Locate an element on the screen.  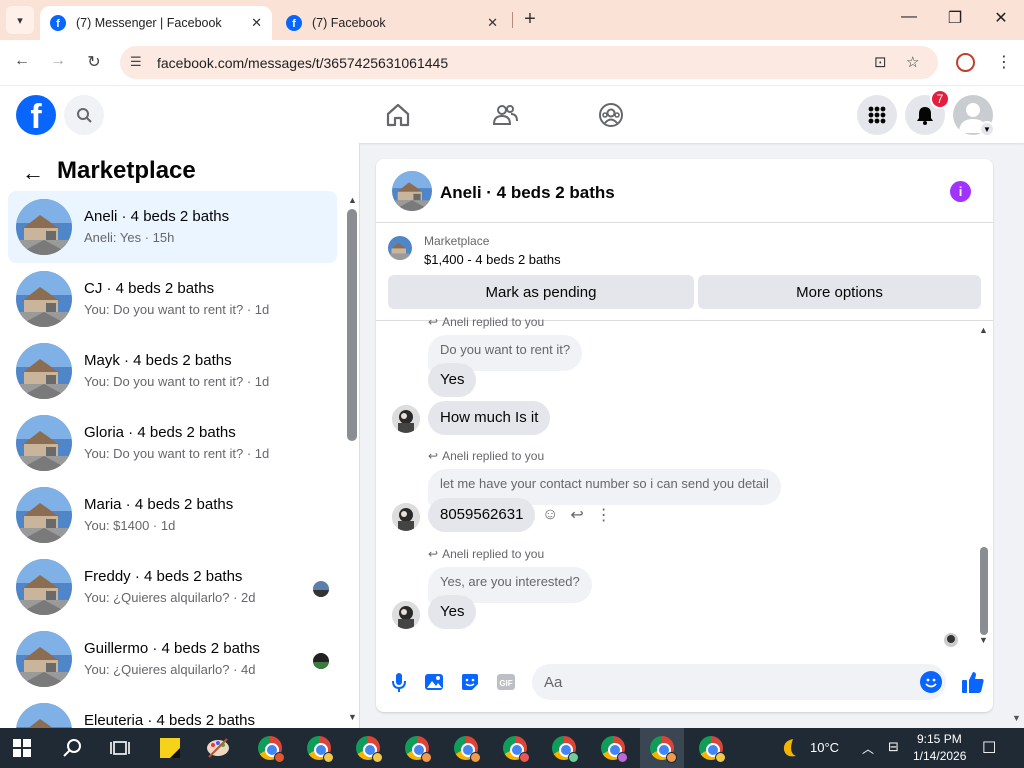
message-bubble: How much Is it is located at coordinates (489, 418).